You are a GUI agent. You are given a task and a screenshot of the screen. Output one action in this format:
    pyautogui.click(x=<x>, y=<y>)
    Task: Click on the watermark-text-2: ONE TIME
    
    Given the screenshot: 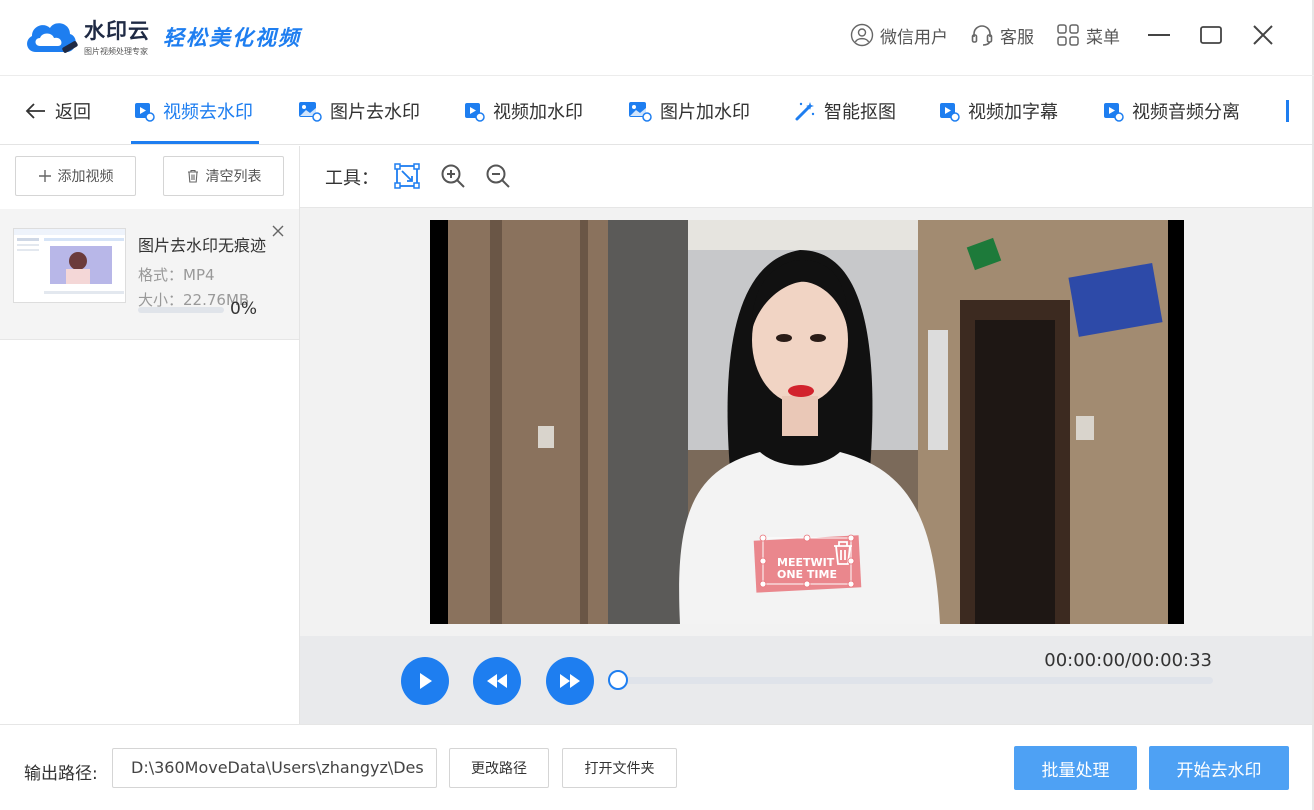 What is the action you would take?
    pyautogui.click(x=807, y=574)
    